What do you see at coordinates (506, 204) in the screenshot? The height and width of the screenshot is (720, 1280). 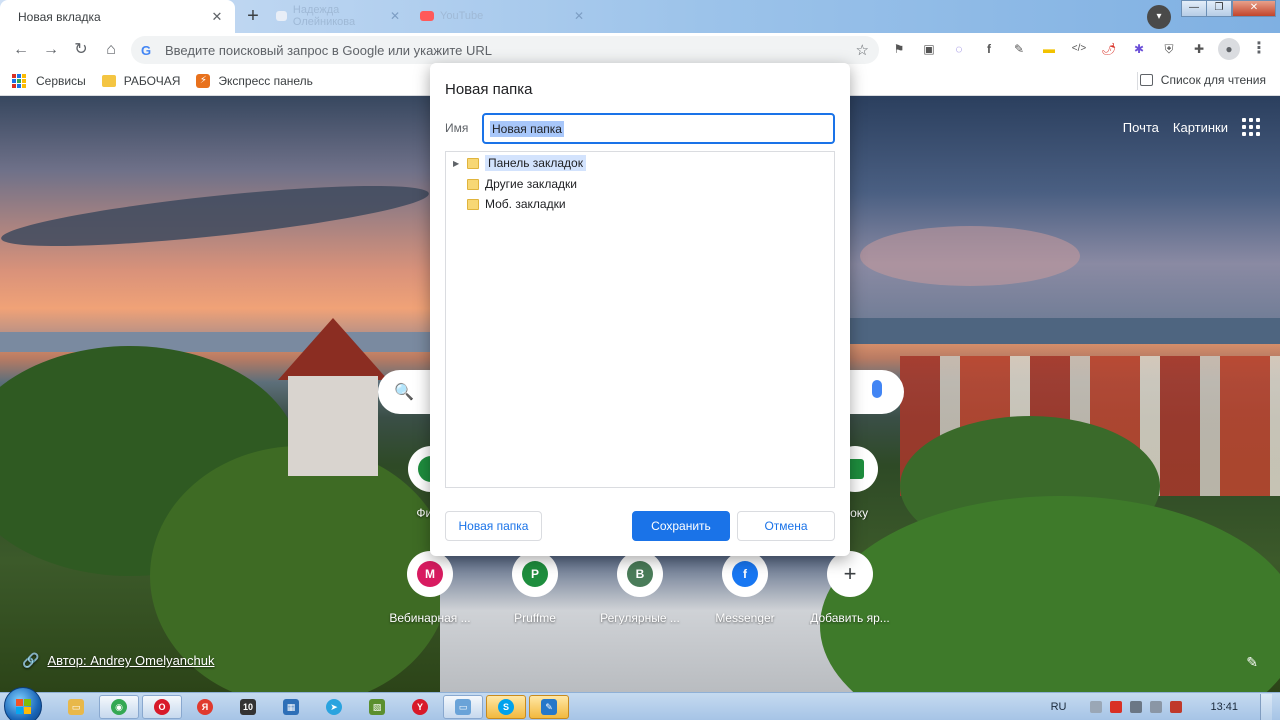 I see `tree-item-mobile-bookmarks: Моб. закладки` at bounding box center [506, 204].